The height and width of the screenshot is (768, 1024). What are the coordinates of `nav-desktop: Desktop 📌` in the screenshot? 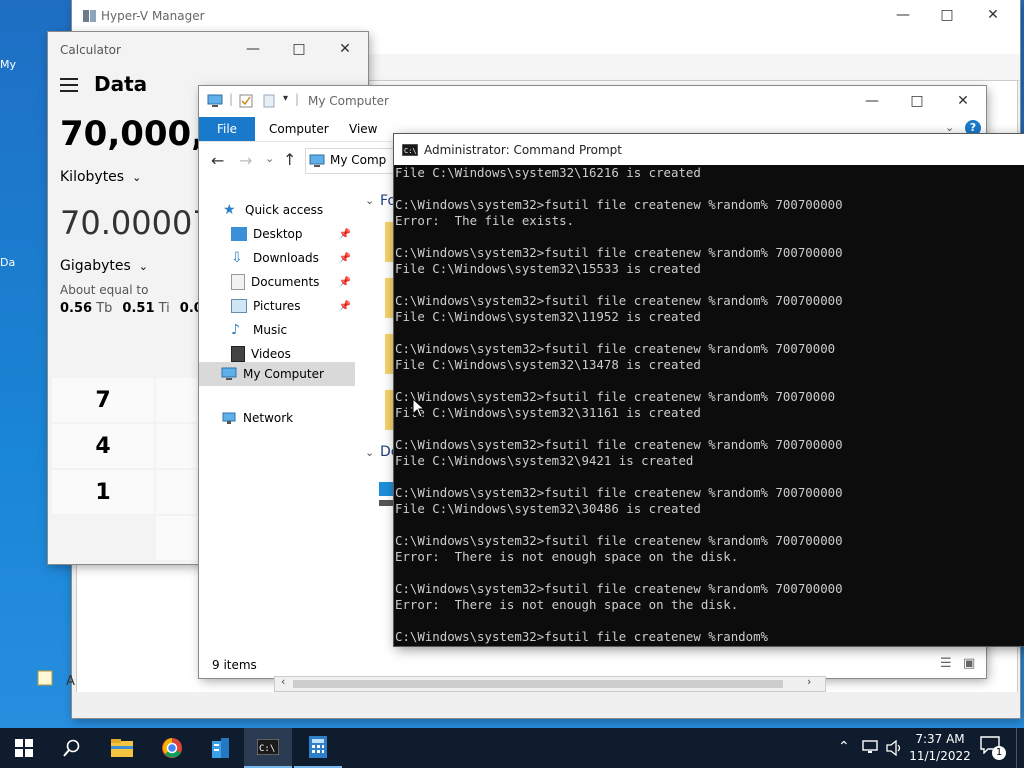 It's located at (293, 234).